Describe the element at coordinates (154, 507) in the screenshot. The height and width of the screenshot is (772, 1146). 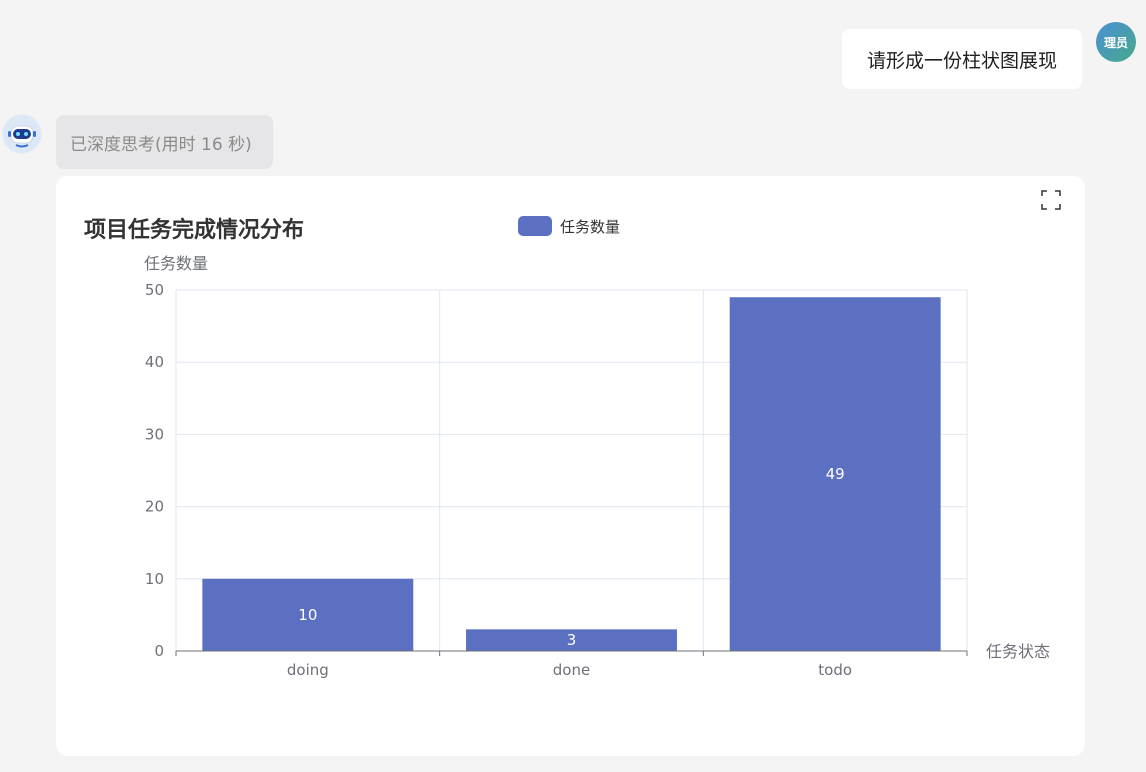
I see `y-tick-label: 20` at that location.